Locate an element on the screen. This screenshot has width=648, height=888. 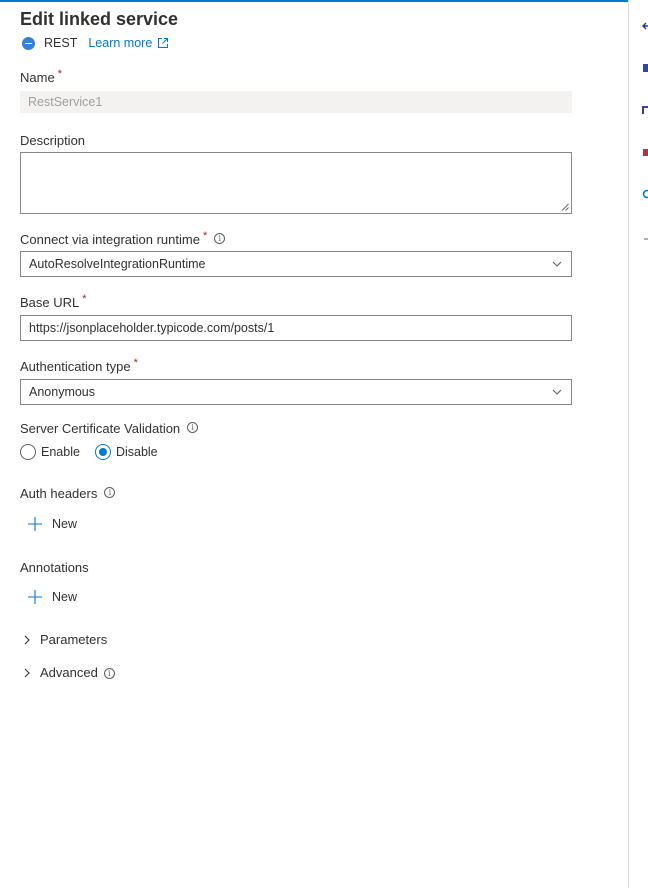
service-type-row: REST Learn more is located at coordinates (95, 43).